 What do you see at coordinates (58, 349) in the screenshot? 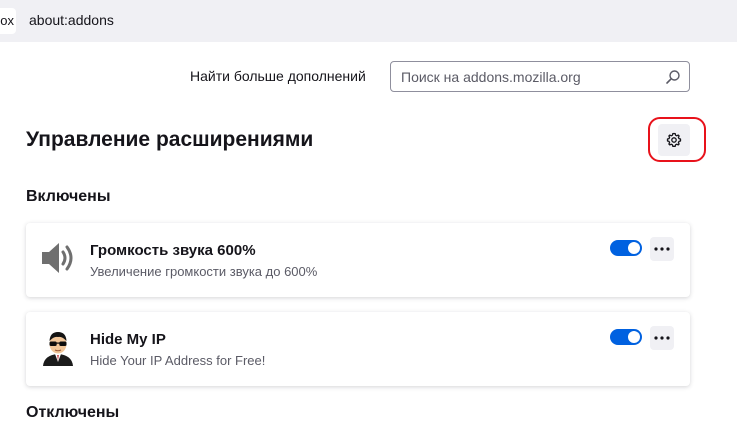
I see `spy-avatar-icon` at bounding box center [58, 349].